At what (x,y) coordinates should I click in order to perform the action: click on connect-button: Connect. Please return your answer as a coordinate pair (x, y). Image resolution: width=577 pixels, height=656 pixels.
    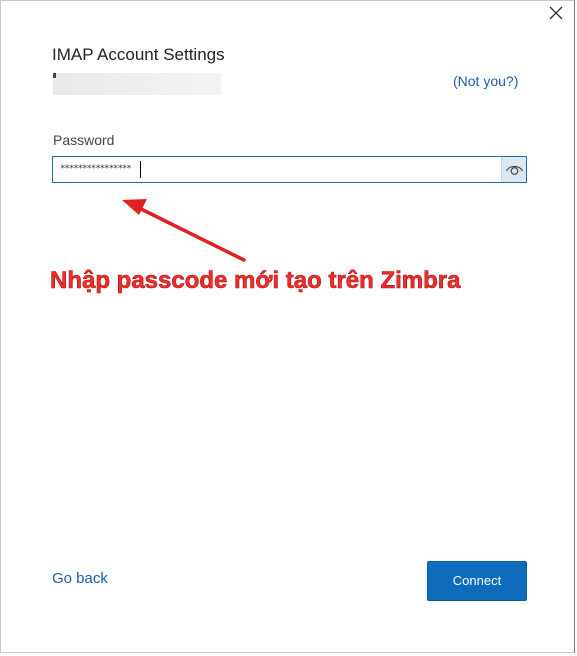
    Looking at the image, I should click on (477, 581).